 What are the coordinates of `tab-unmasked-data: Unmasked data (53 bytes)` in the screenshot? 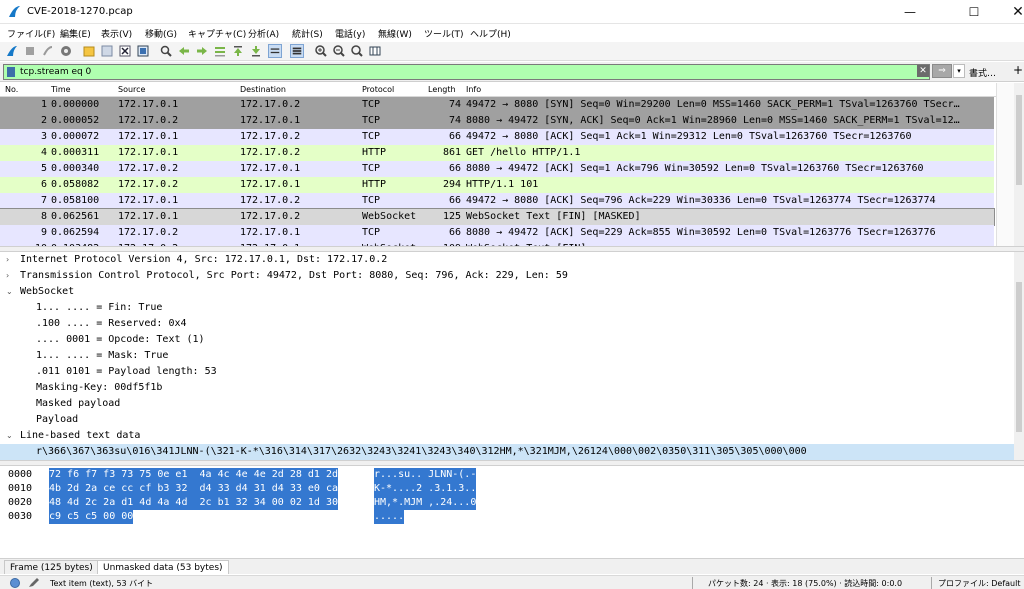 It's located at (163, 567).